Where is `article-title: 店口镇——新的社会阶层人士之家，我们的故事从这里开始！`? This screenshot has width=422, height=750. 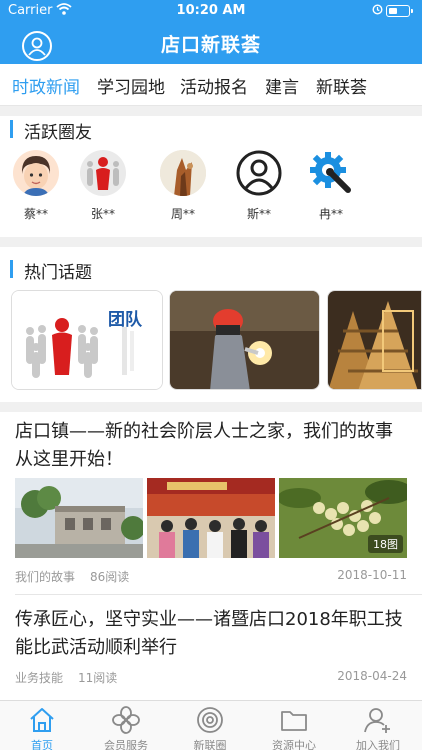 article-title: 店口镇——新的社会阶层人士之家，我们的故事从这里开始！ is located at coordinates (212, 446).